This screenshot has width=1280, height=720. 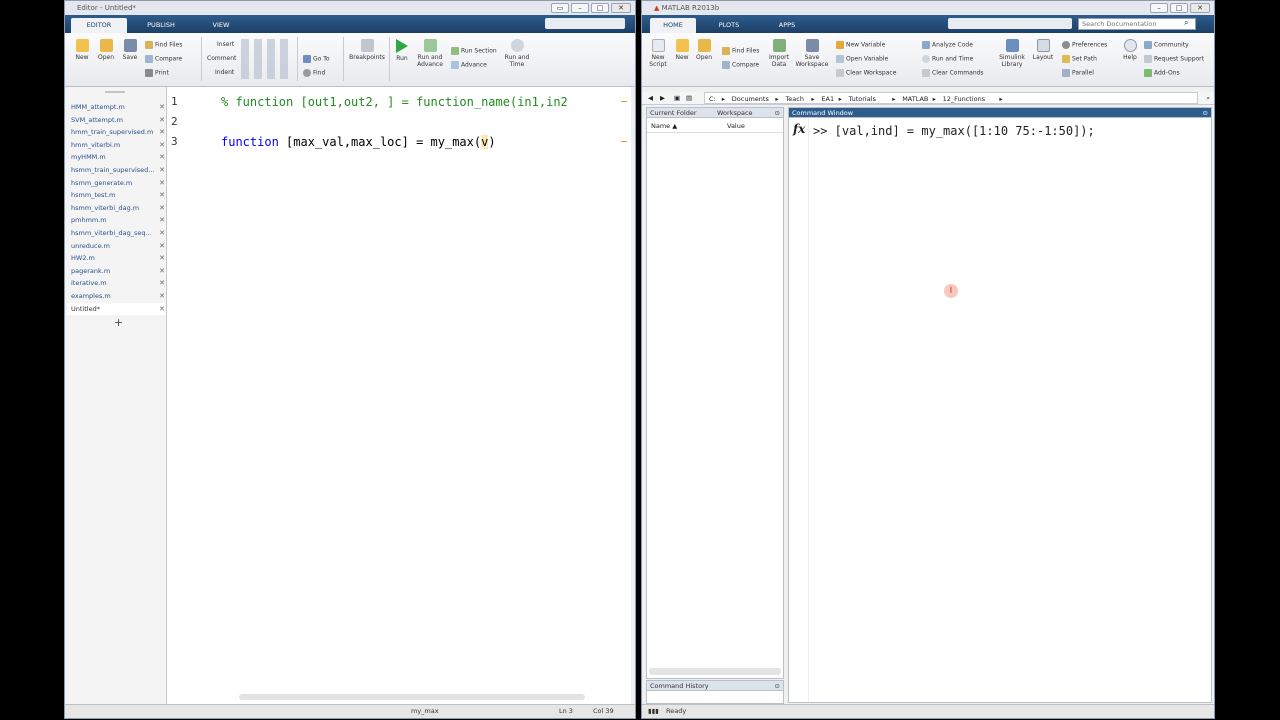 I want to click on clear-workspace-button: Clear Workspace, so click(x=866, y=73).